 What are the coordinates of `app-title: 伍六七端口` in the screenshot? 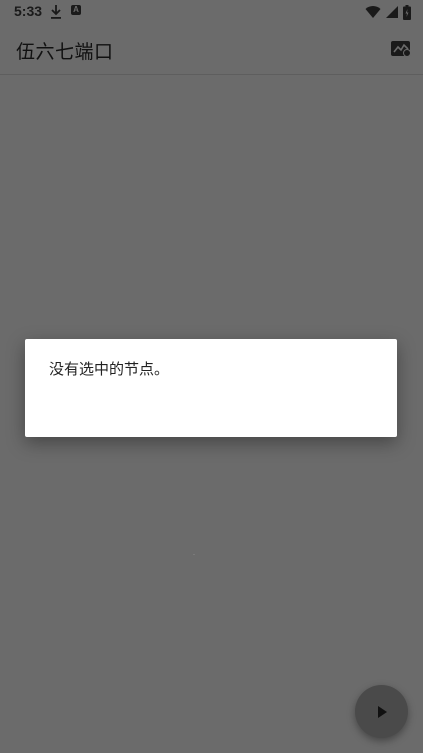 It's located at (65, 52).